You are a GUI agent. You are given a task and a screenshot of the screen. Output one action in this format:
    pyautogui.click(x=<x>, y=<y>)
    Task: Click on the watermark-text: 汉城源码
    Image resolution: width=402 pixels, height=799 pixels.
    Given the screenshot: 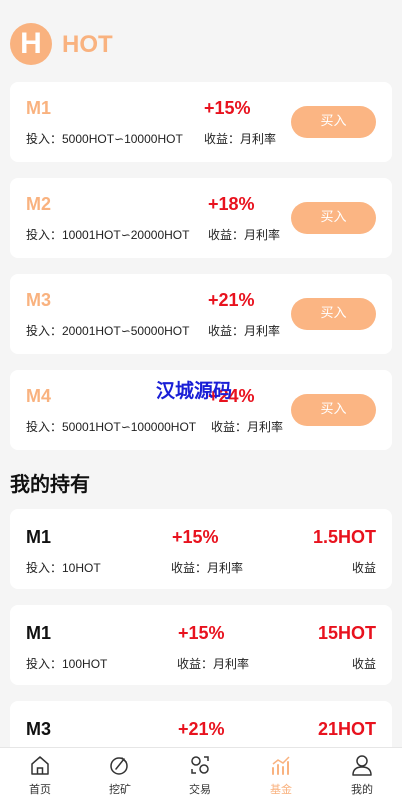 What is the action you would take?
    pyautogui.click(x=194, y=391)
    